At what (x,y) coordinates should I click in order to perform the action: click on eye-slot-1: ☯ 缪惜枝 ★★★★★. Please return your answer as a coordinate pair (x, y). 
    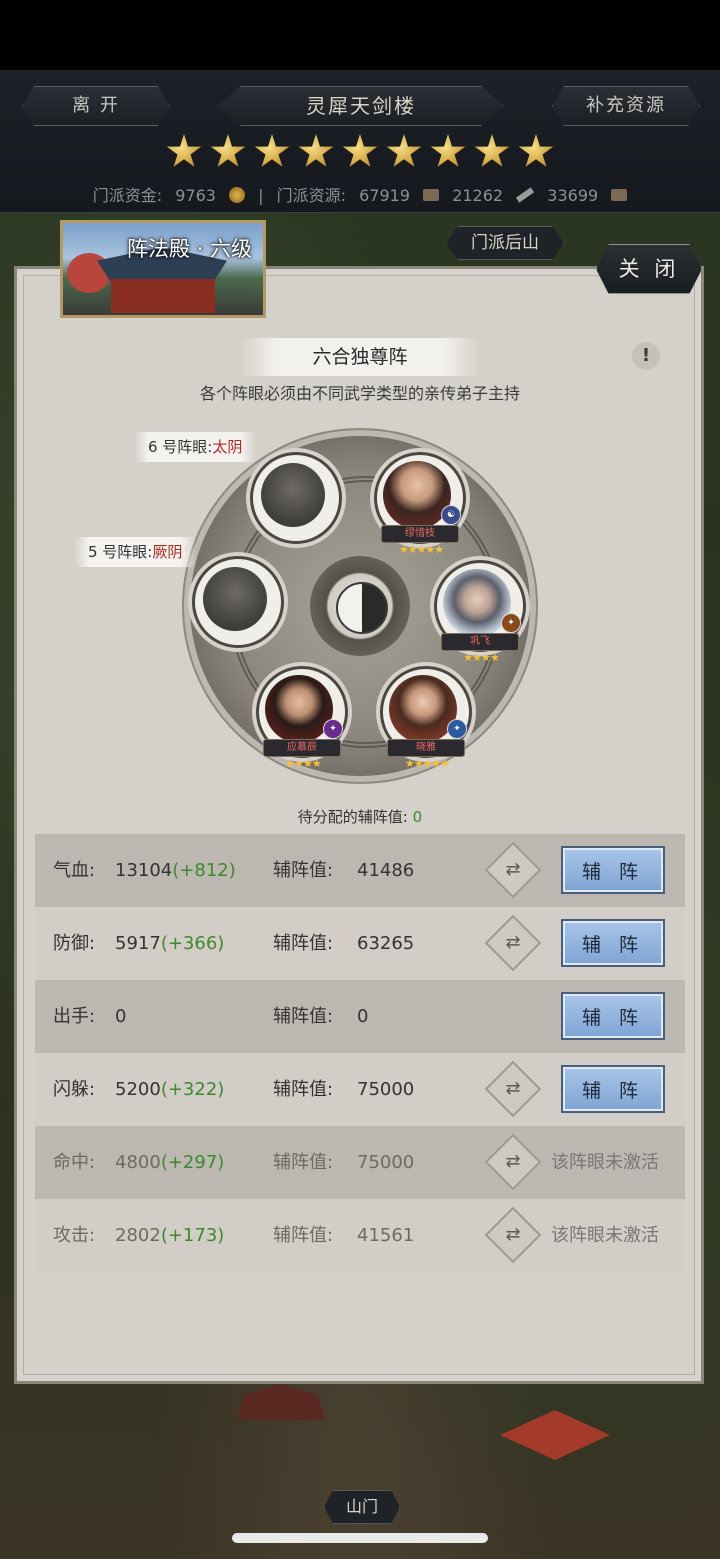
    Looking at the image, I should click on (420, 504).